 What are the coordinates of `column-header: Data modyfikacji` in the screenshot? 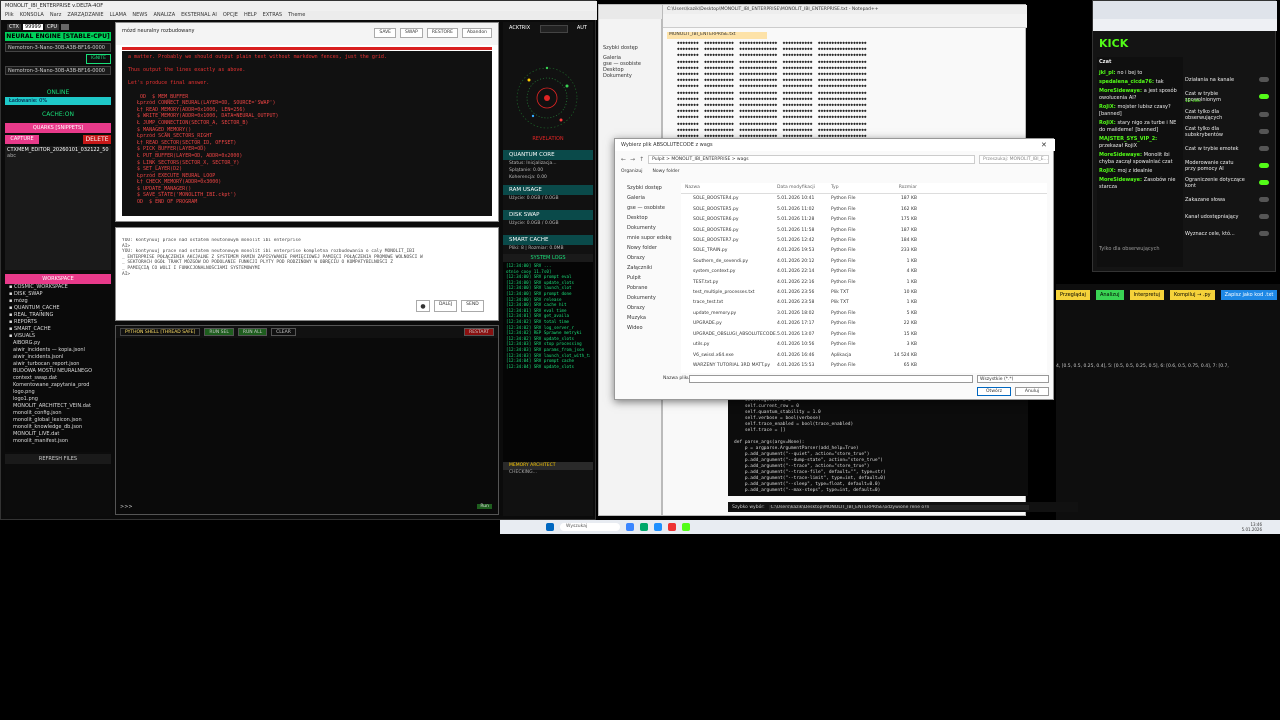 It's located at (804, 188).